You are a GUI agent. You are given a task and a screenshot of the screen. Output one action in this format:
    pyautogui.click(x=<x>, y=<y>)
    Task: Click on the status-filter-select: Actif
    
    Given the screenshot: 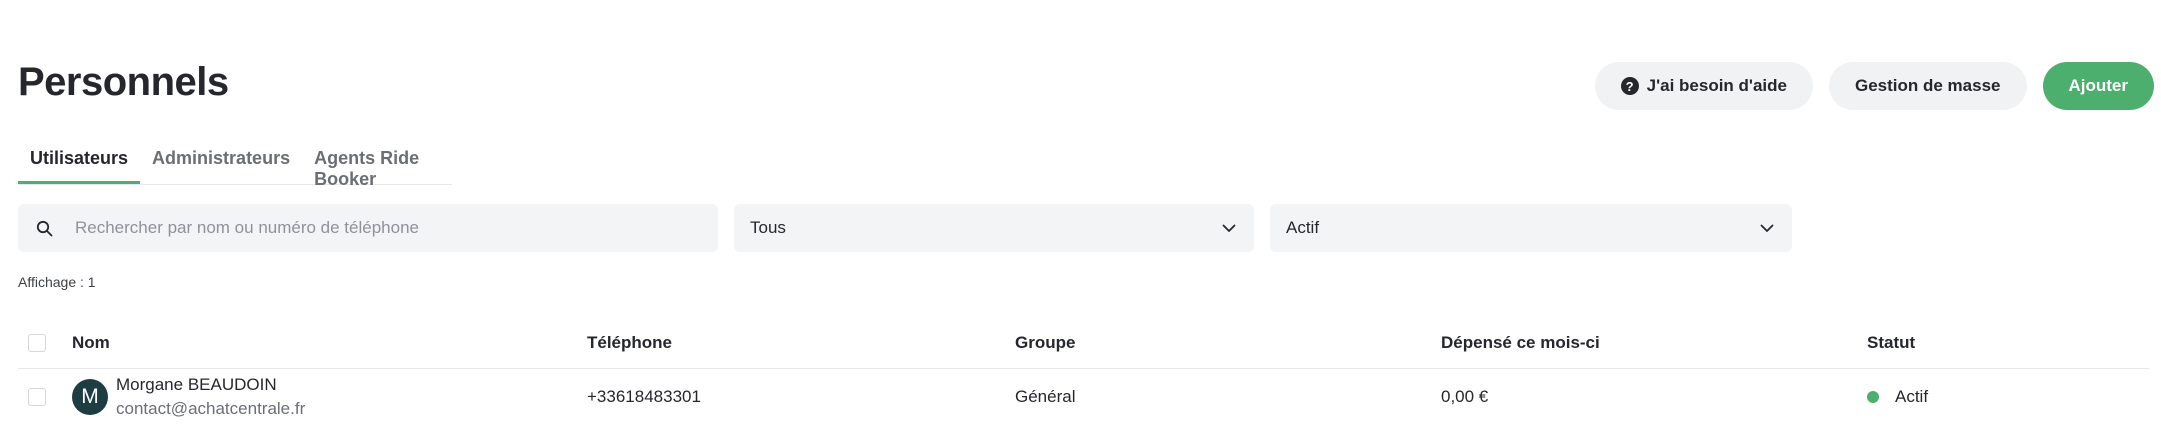 What is the action you would take?
    pyautogui.click(x=1531, y=228)
    